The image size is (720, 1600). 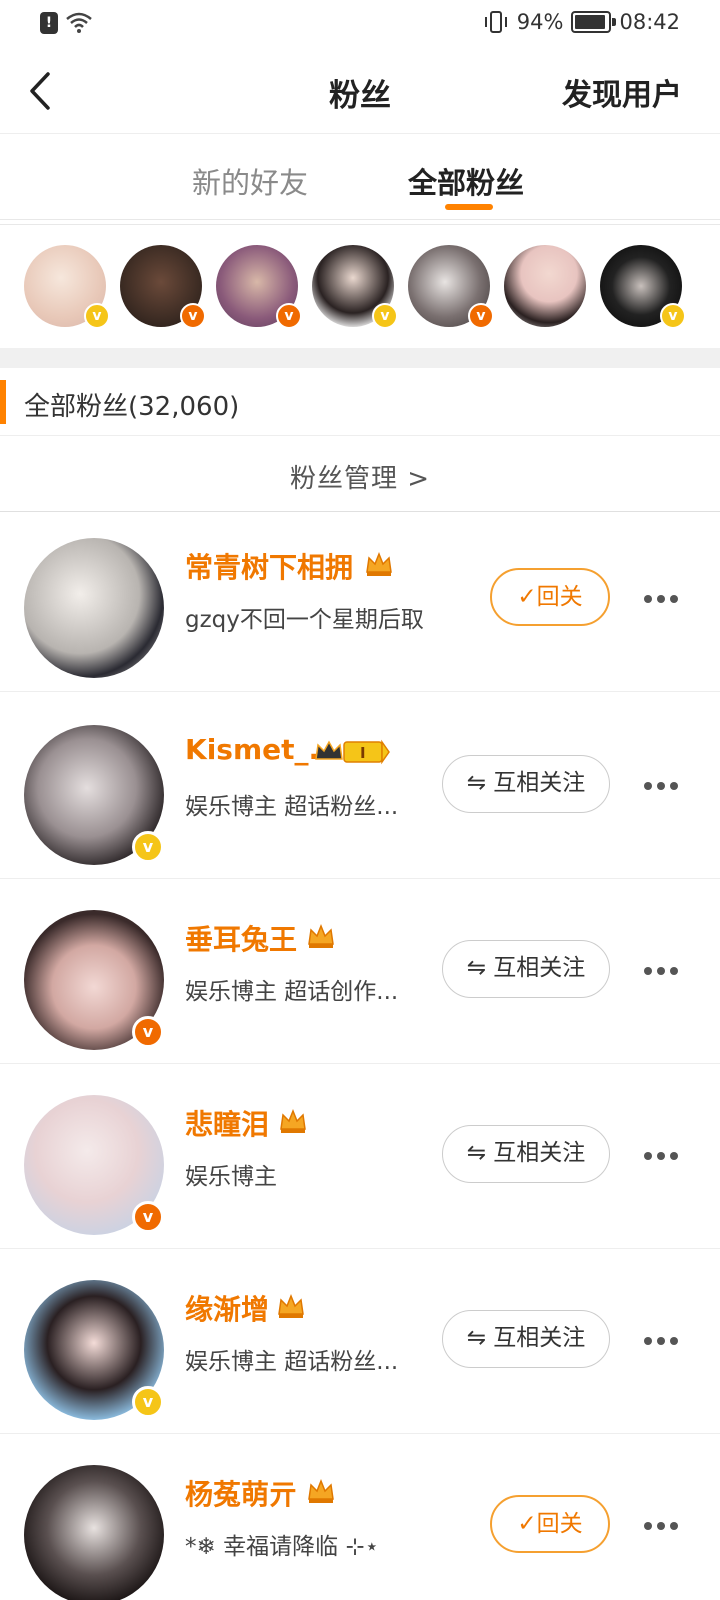 I want to click on section-header: 全部粉丝(32,060), so click(x=360, y=402).